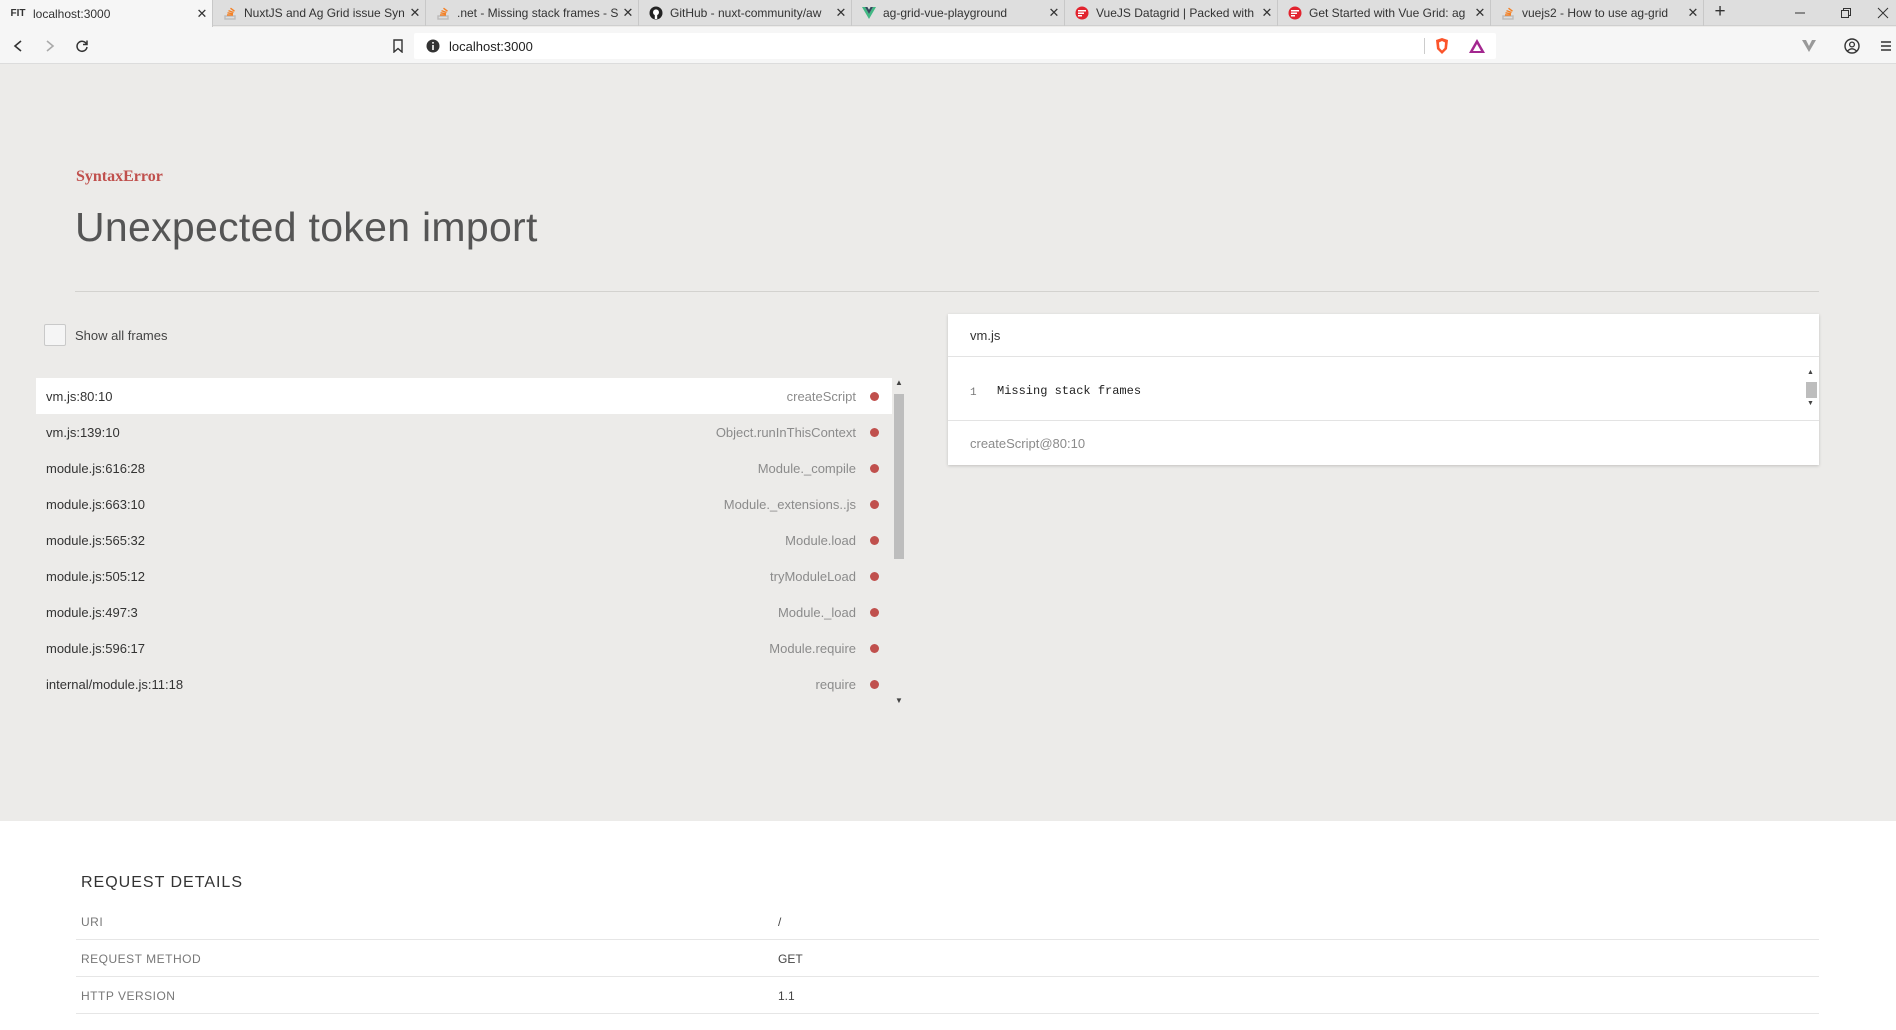 The height and width of the screenshot is (1030, 1896). Describe the element at coordinates (816, 612) in the screenshot. I see `frame-function: Module._load` at that location.